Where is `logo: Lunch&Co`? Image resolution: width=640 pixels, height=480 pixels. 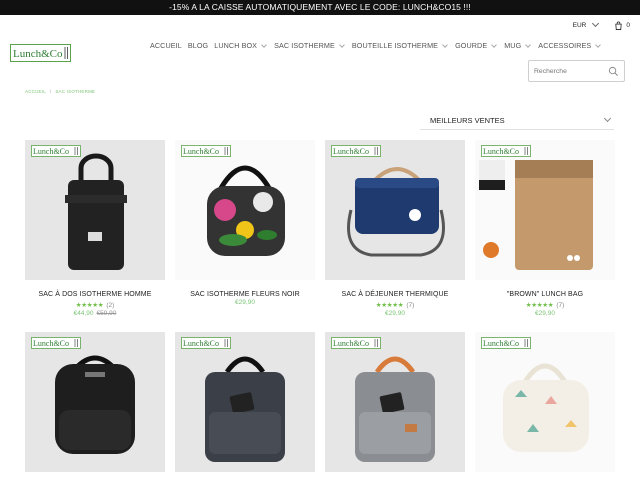 logo: Lunch&Co is located at coordinates (40, 53).